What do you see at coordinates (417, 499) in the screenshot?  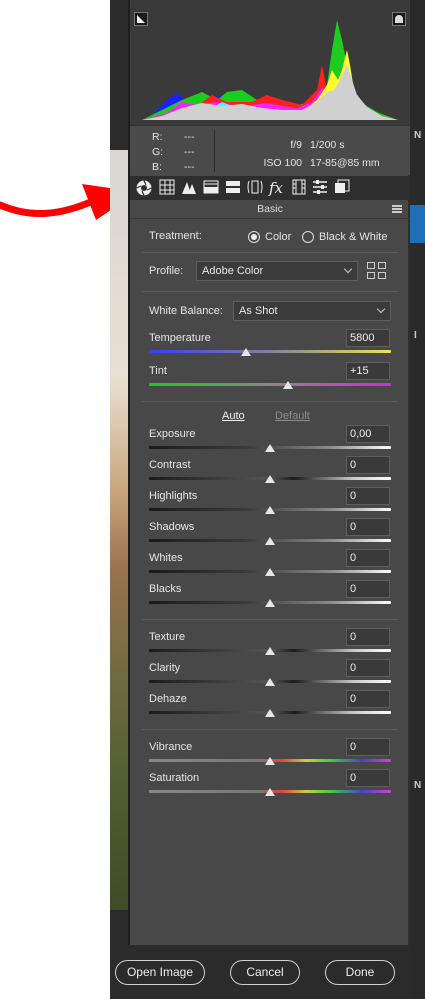 I see `right-edge-strip: N I N` at bounding box center [417, 499].